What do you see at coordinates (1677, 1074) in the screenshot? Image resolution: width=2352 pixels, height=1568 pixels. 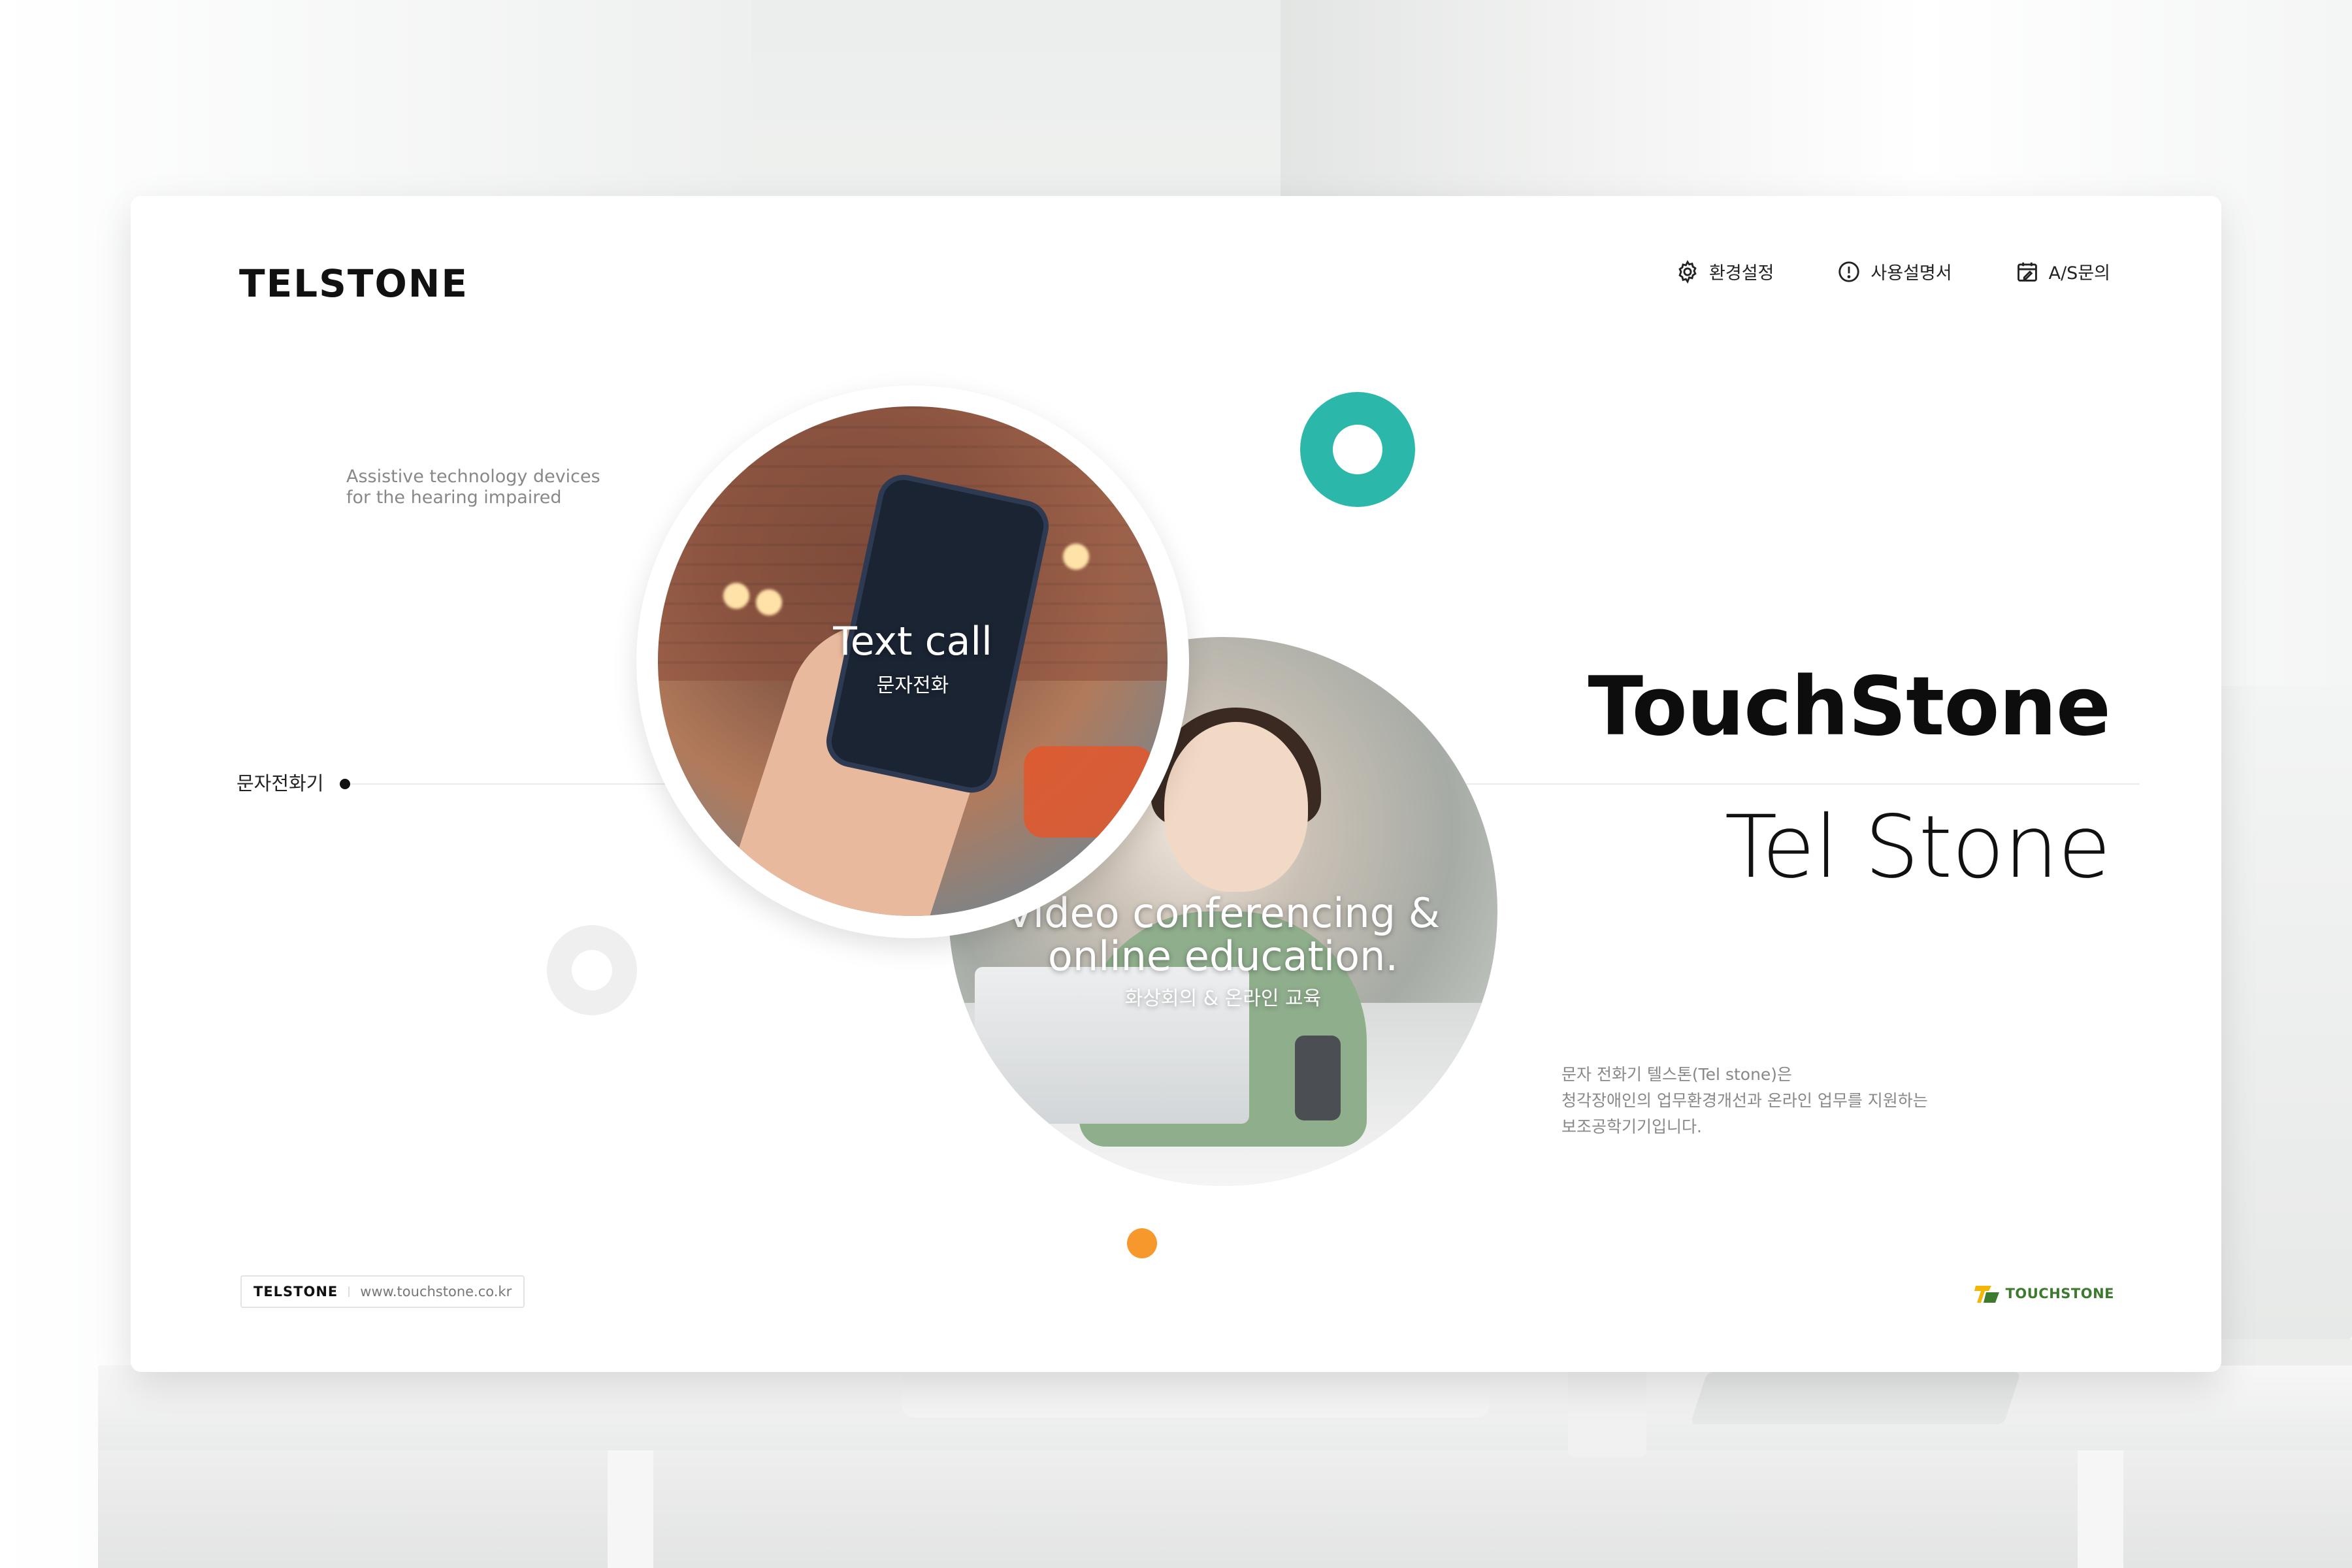 I see `description-line: 문자 전화기 텔스톤(Tel stone)은` at bounding box center [1677, 1074].